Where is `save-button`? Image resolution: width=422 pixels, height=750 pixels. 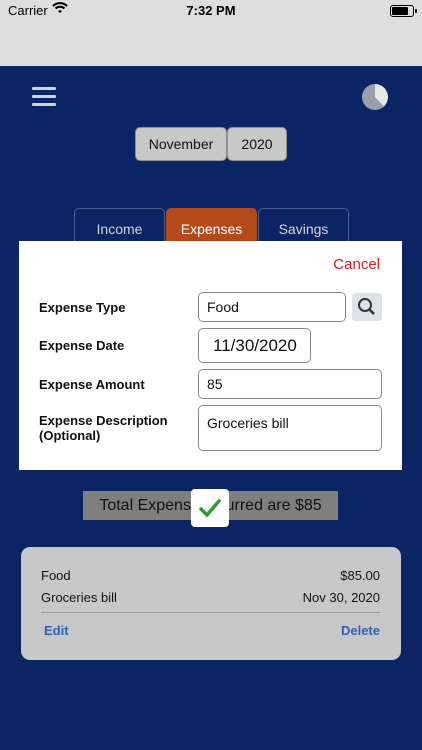 save-button is located at coordinates (210, 508).